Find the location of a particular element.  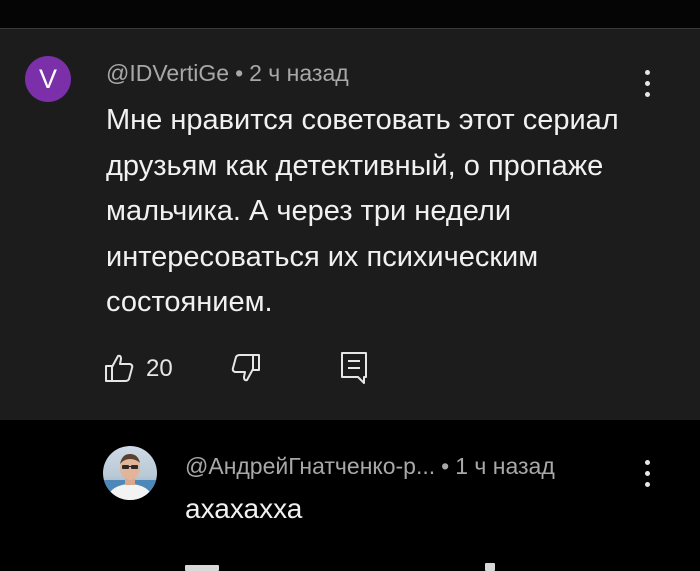

reply-time: 1 ч назад is located at coordinates (505, 466).